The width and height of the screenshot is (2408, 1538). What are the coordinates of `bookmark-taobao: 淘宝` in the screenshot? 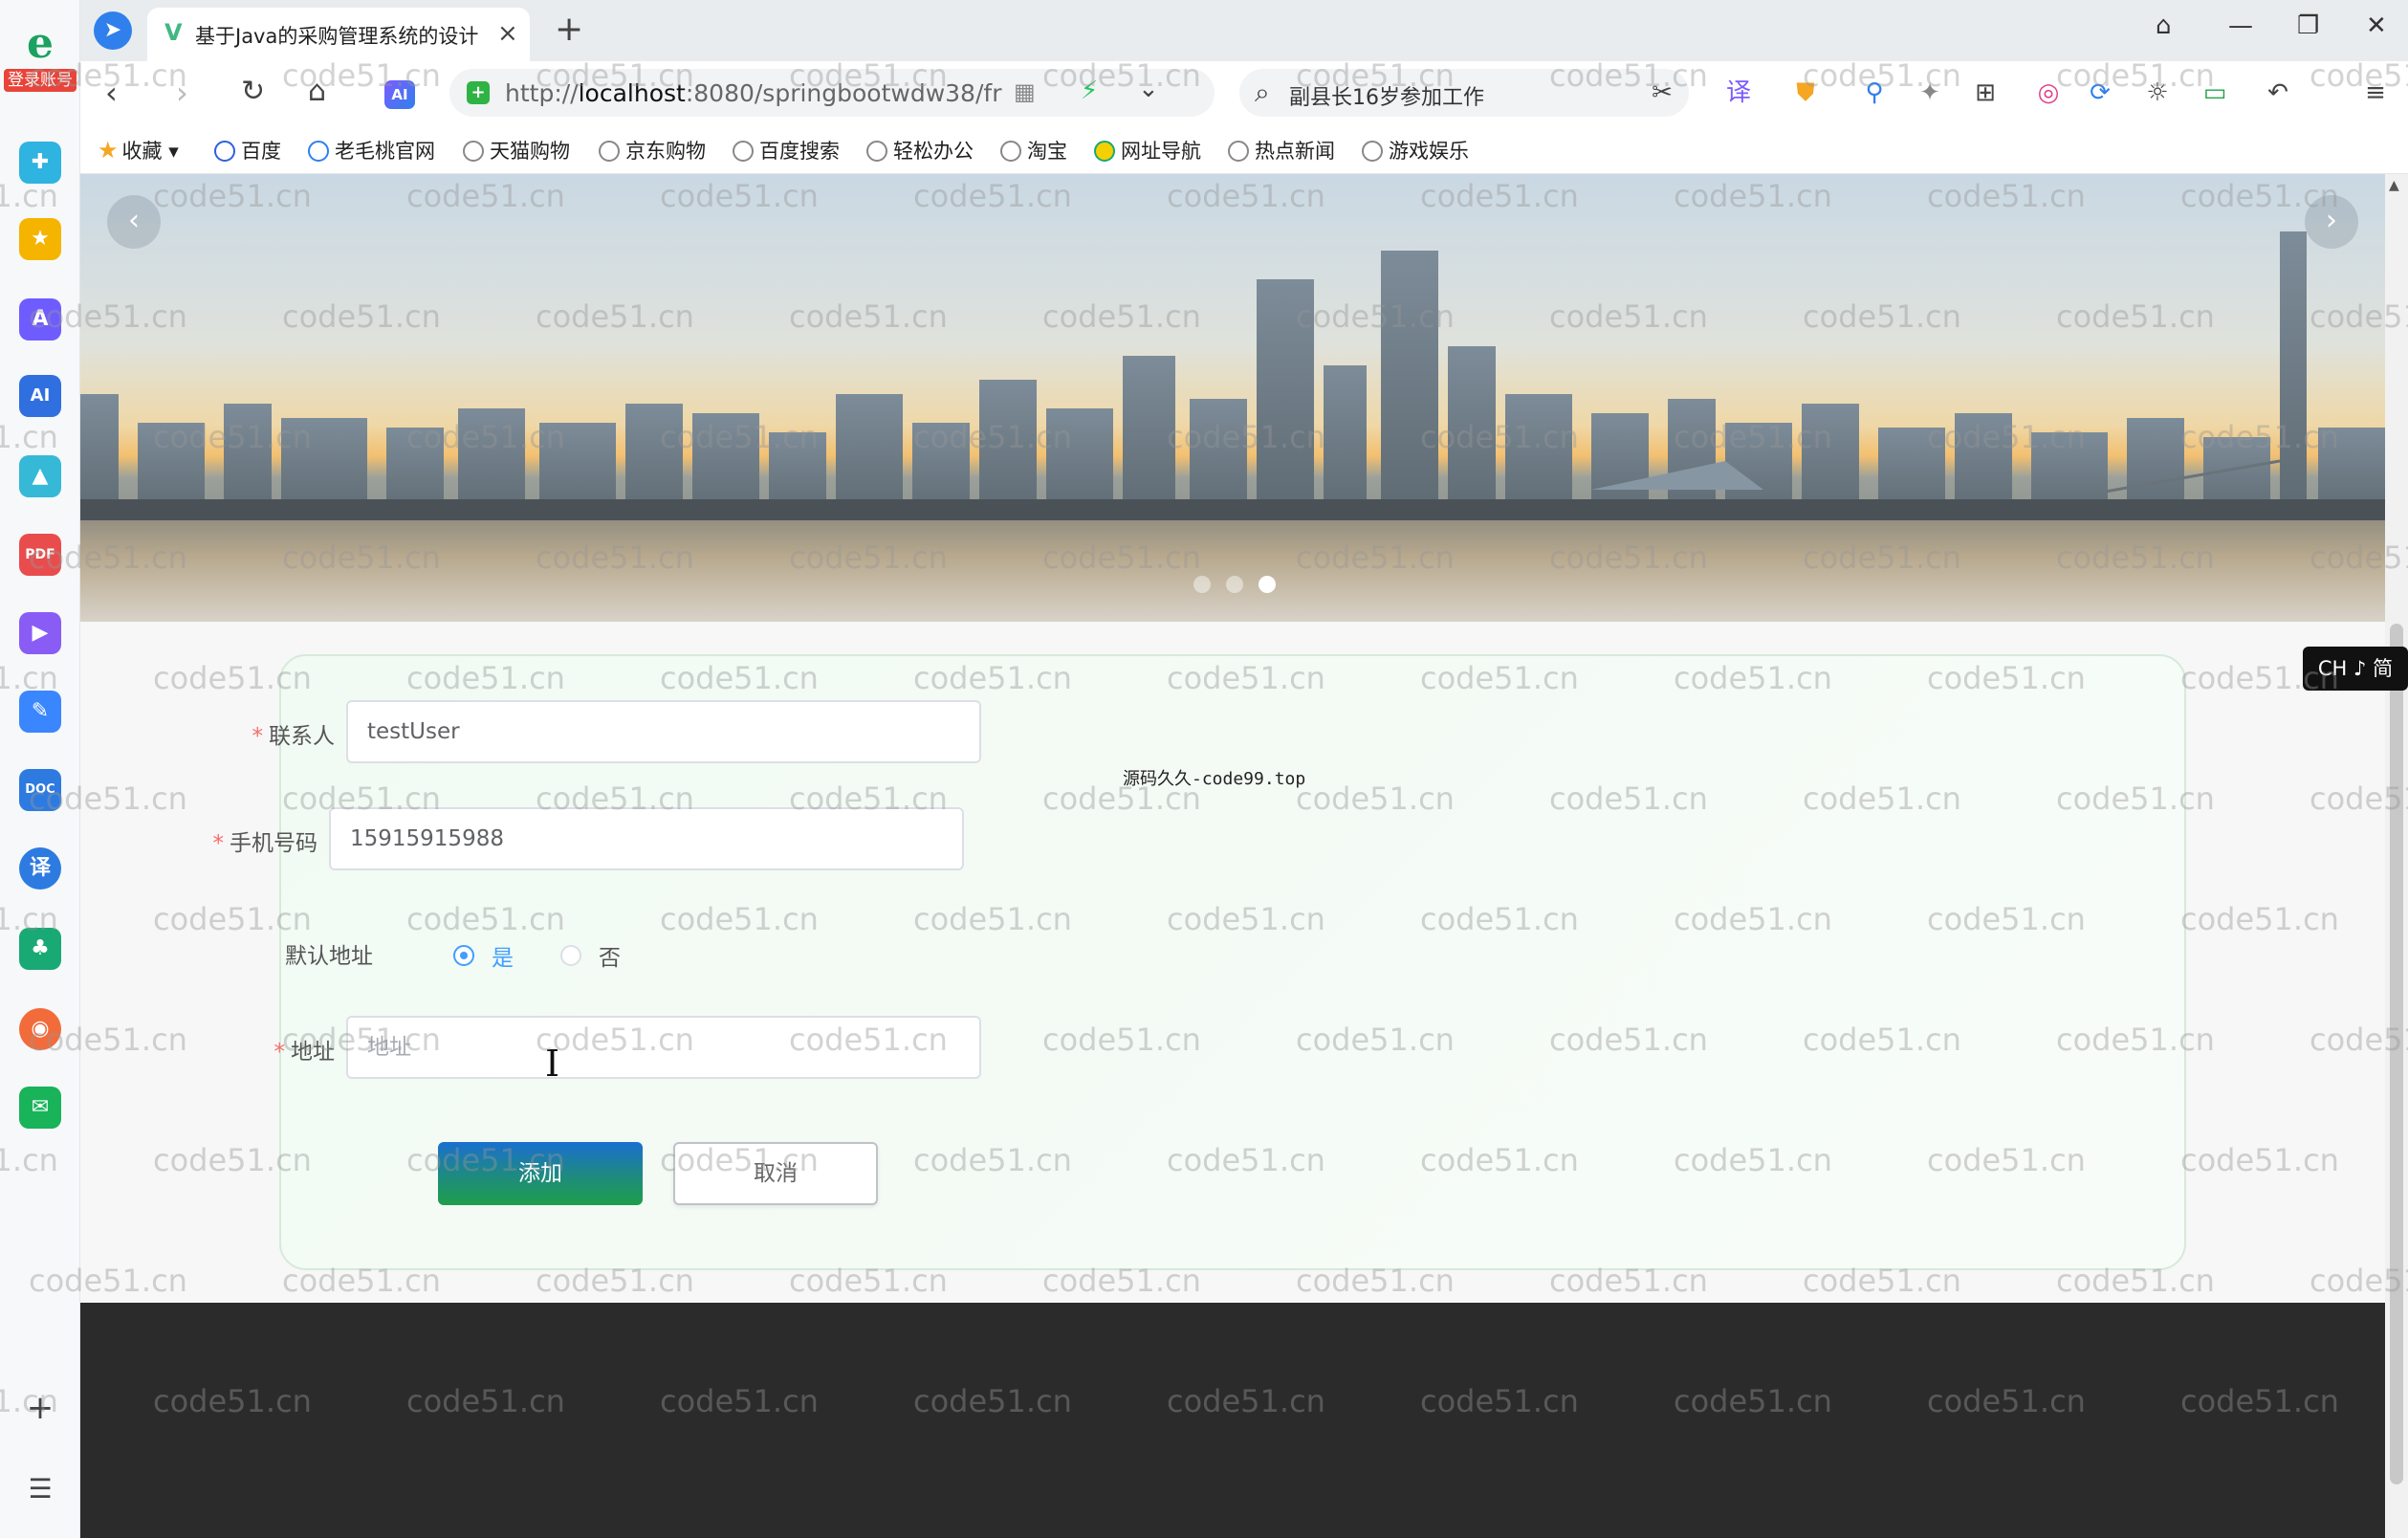 It's located at (1033, 150).